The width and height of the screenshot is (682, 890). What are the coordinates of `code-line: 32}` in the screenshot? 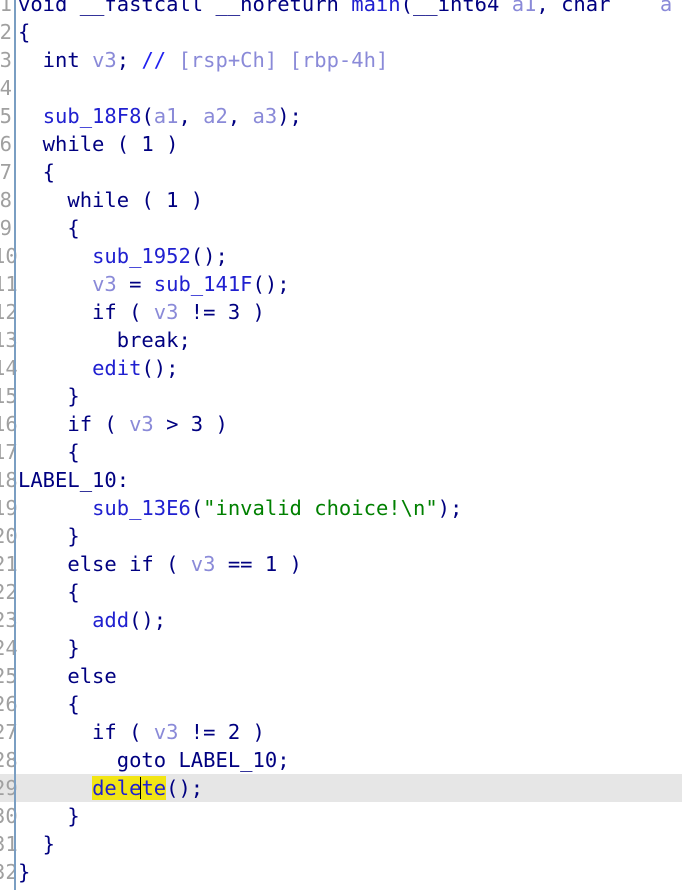 It's located at (341, 872).